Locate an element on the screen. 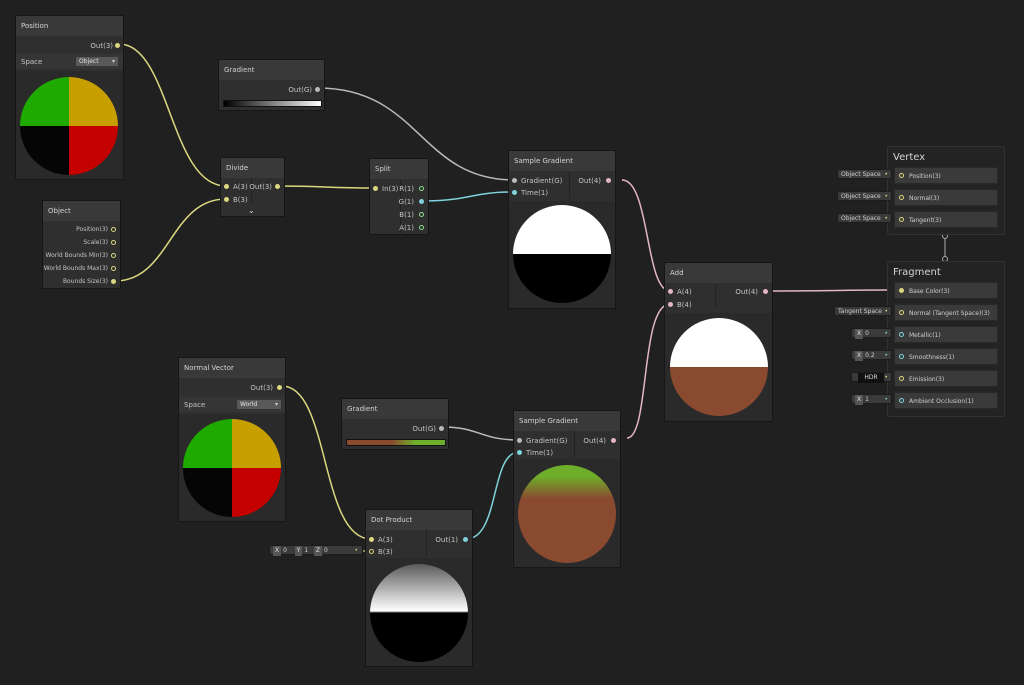 Image resolution: width=1024 pixels, height=685 pixels. vertex-normal-input: Object Space • is located at coordinates (864, 196).